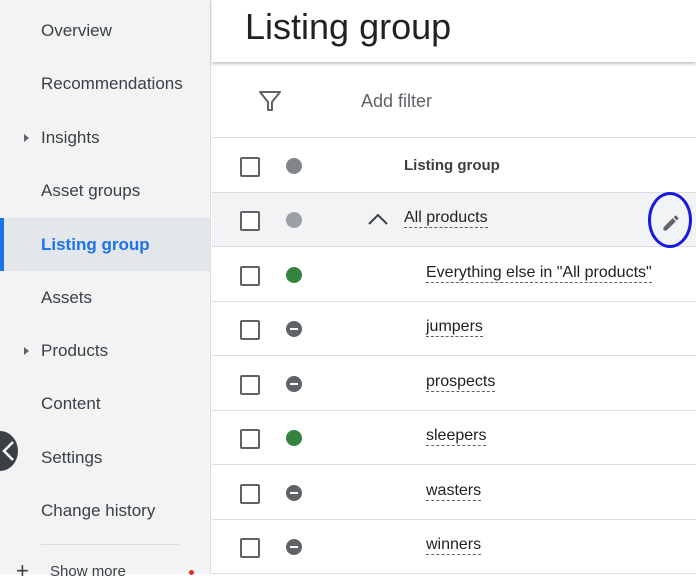  I want to click on column-header-listing-group: Listing group, so click(452, 165).